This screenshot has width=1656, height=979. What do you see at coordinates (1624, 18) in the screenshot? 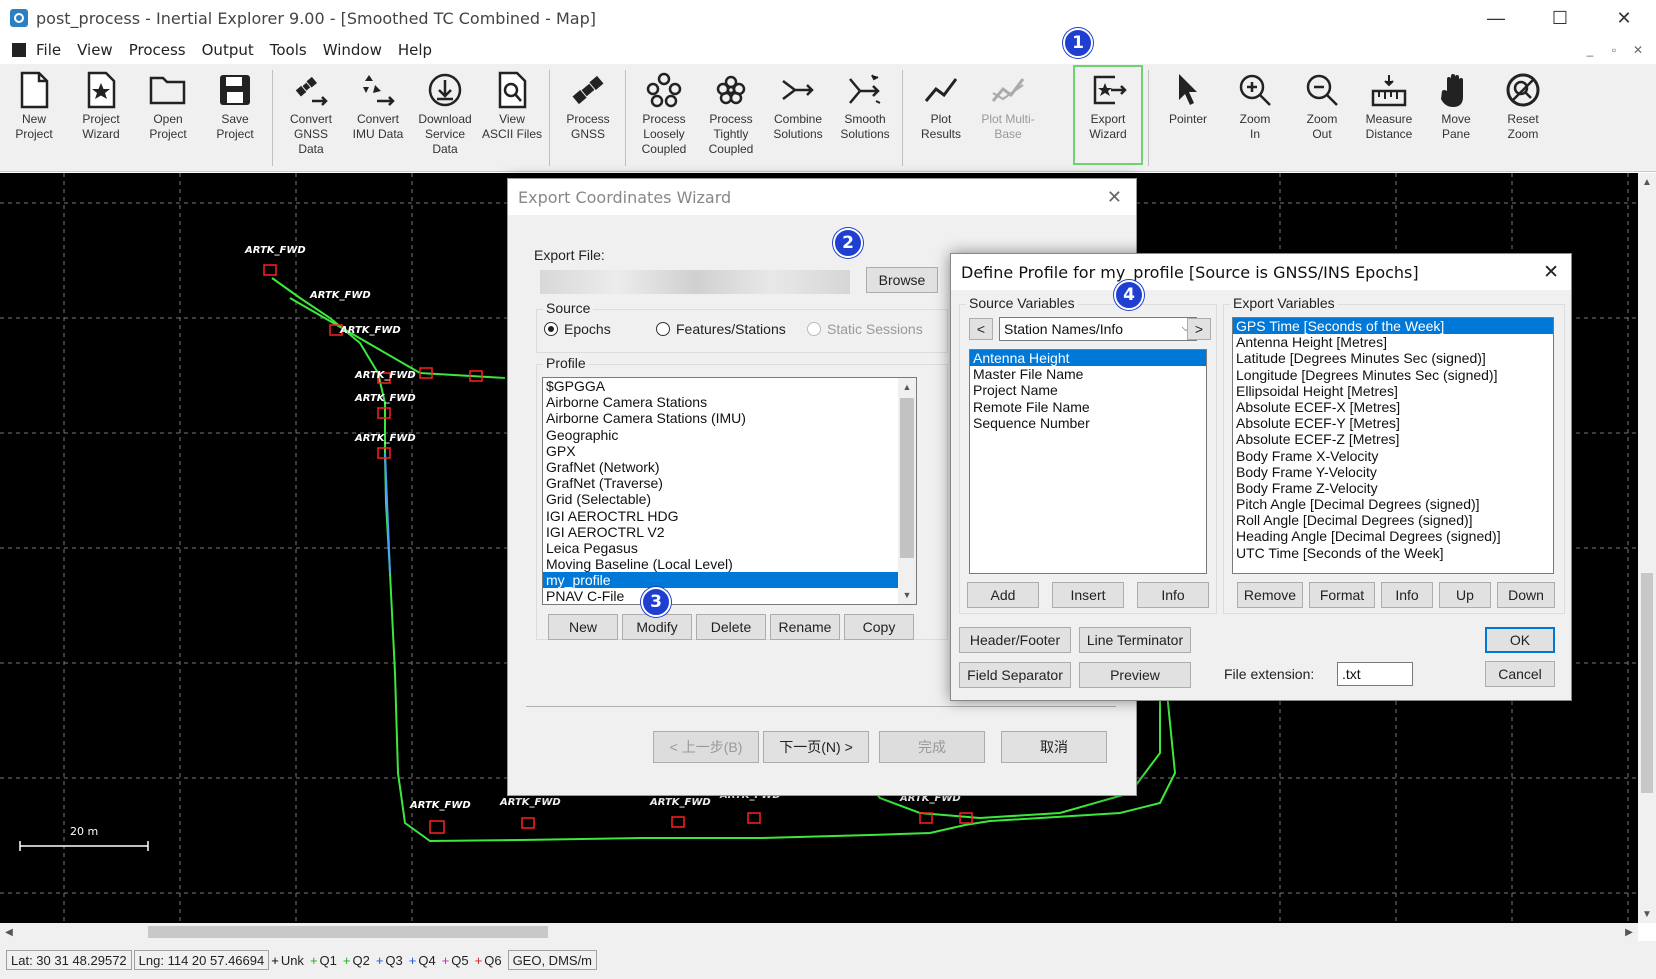
I see `close-button: ✕` at bounding box center [1624, 18].